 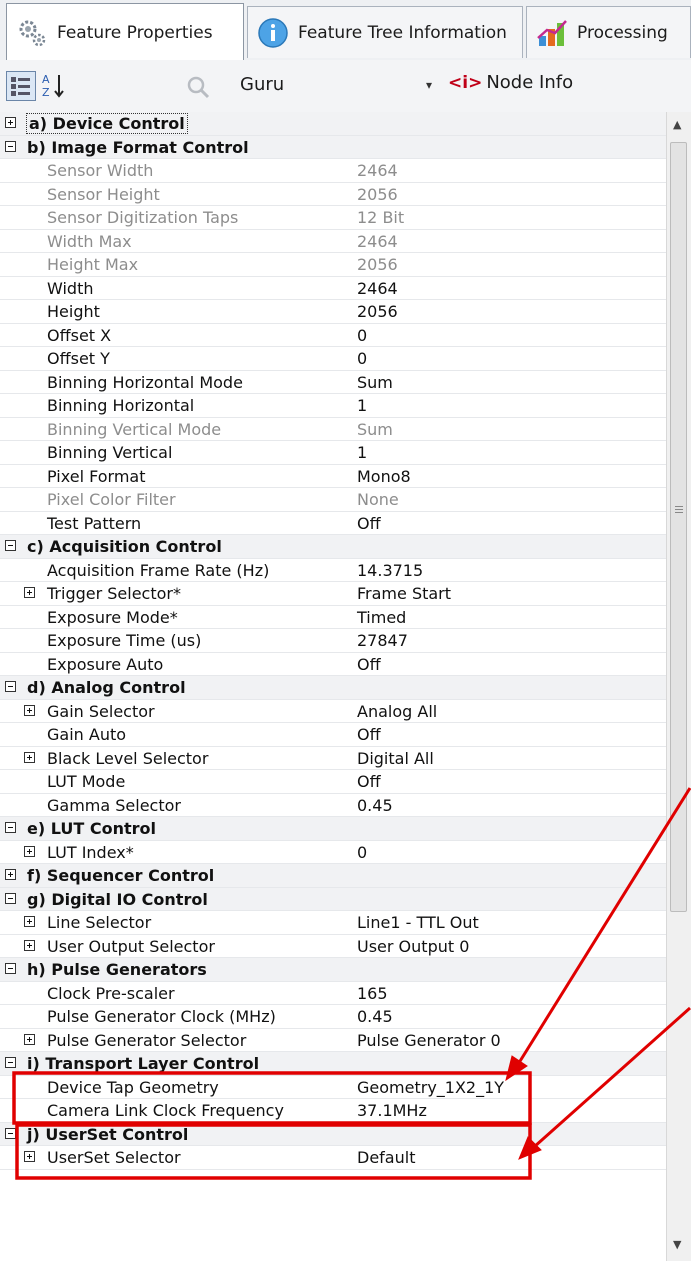 I want to click on property-row: User Output Selector User Output 0, so click(x=333, y=946).